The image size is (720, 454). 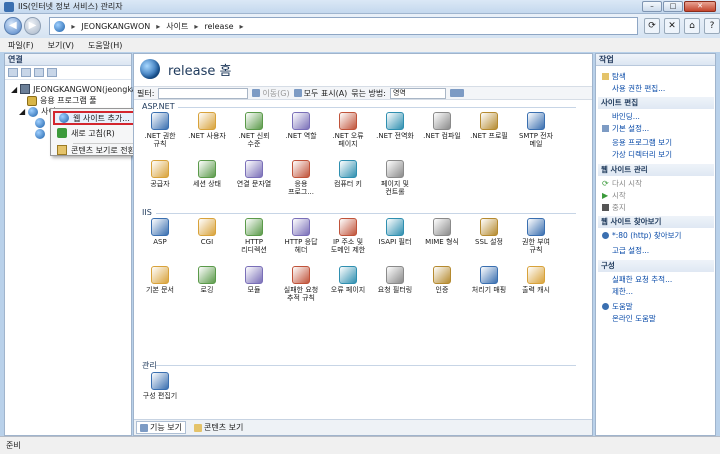 What do you see at coordinates (254, 174) in the screenshot?
I see `feature-aspnet-11: 연결 문자열` at bounding box center [254, 174].